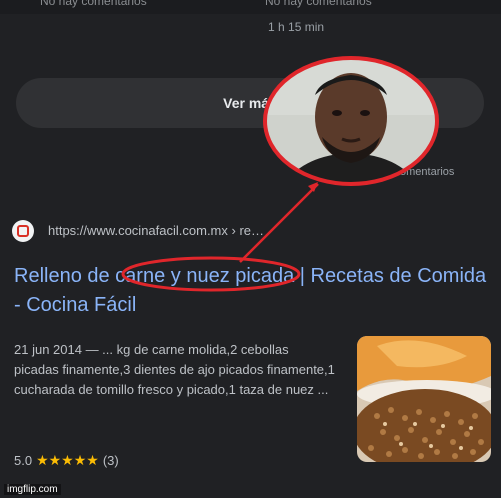  Describe the element at coordinates (32, 489) in the screenshot. I see `watermark: imgflip.com` at that location.